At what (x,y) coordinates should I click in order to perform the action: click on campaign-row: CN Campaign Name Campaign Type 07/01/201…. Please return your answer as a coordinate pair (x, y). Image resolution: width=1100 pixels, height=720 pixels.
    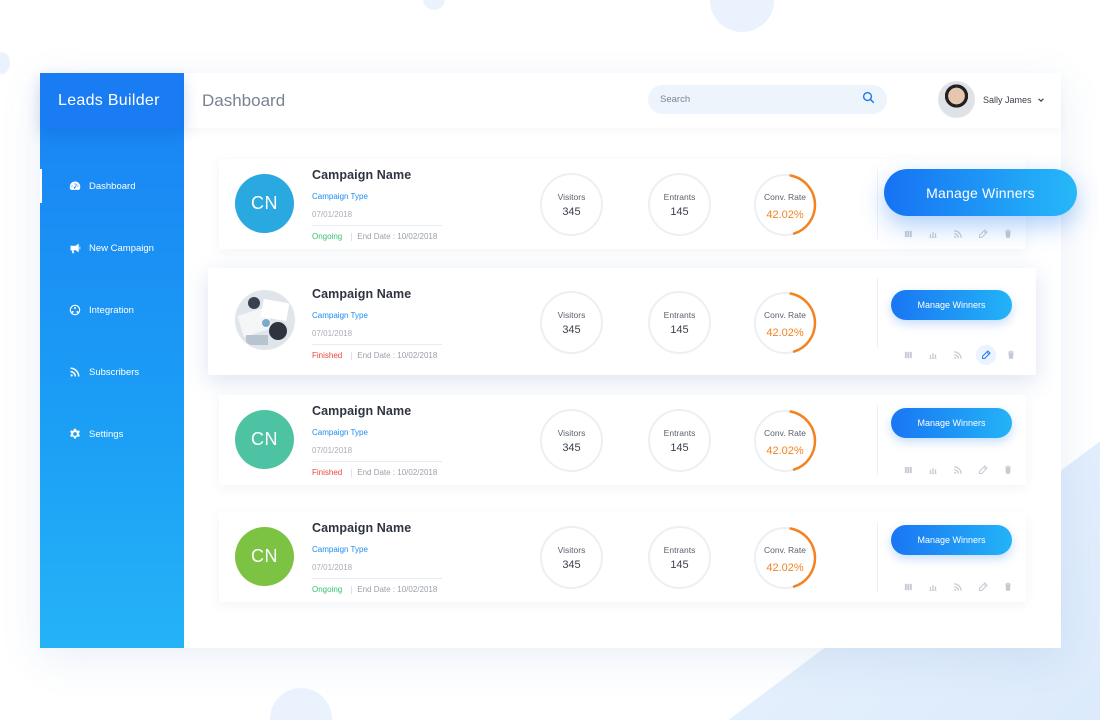
    Looking at the image, I should click on (622, 557).